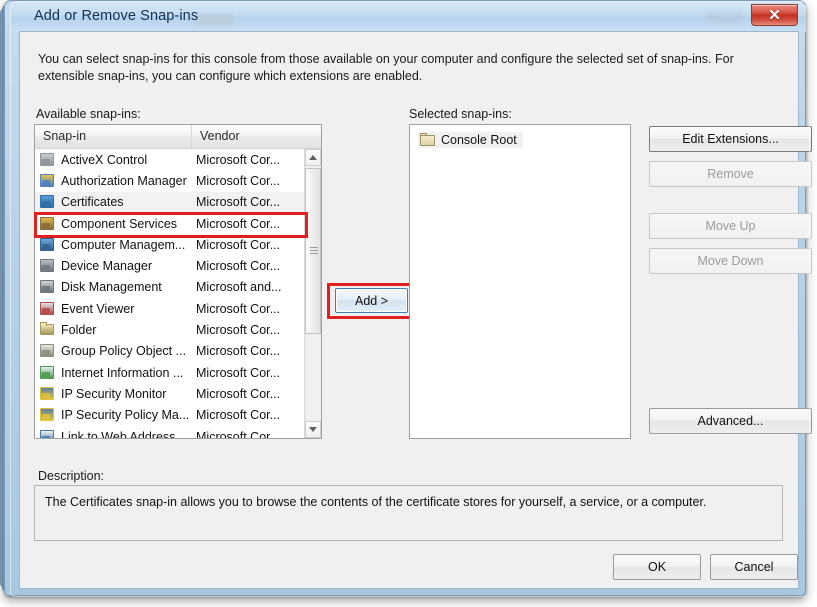 The height and width of the screenshot is (607, 817). What do you see at coordinates (48, 202) in the screenshot?
I see `certificates-icon` at bounding box center [48, 202].